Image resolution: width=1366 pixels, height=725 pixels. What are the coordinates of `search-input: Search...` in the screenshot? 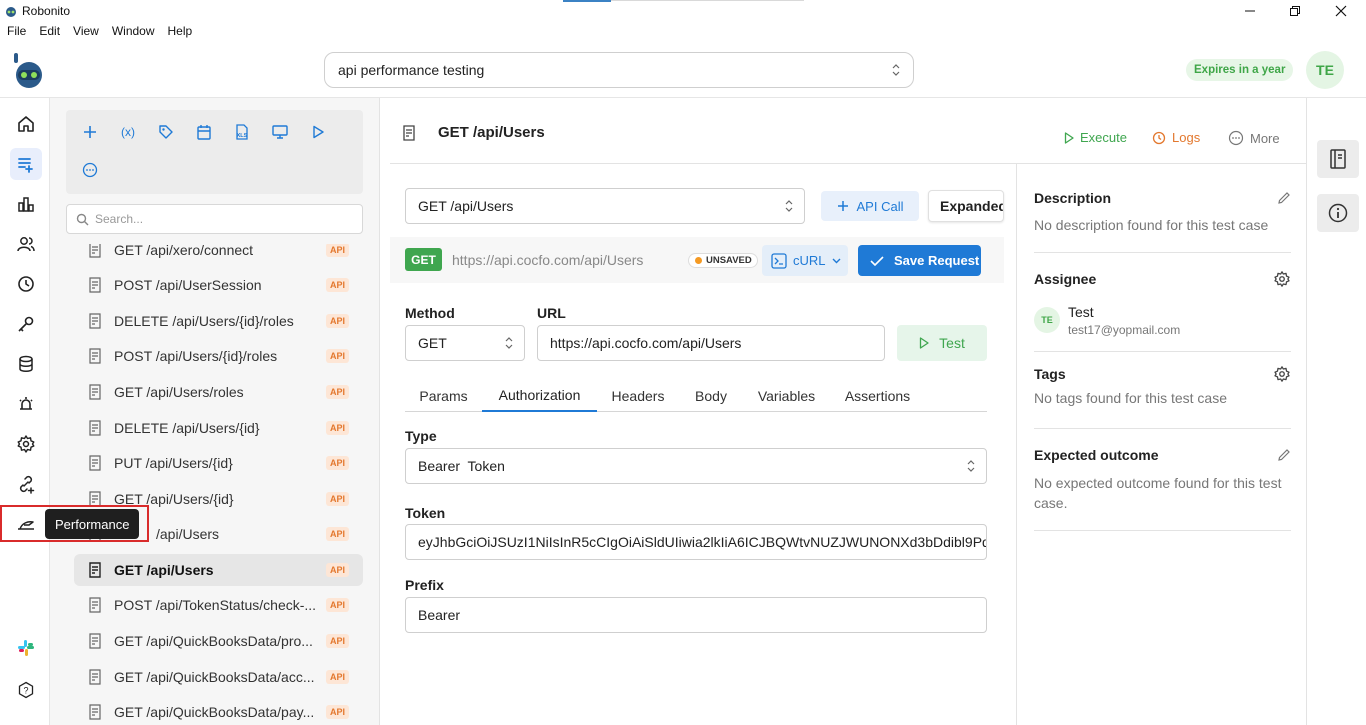 It's located at (214, 219).